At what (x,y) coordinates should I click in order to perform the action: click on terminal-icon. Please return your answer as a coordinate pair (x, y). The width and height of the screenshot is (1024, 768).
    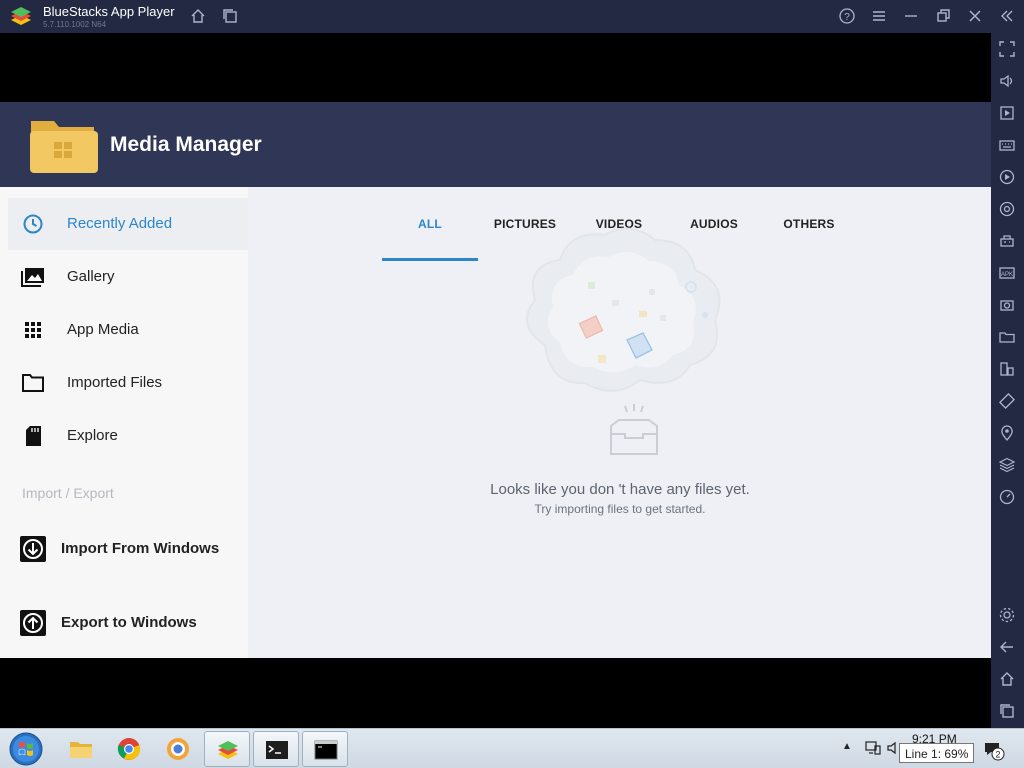
    Looking at the image, I should click on (277, 750).